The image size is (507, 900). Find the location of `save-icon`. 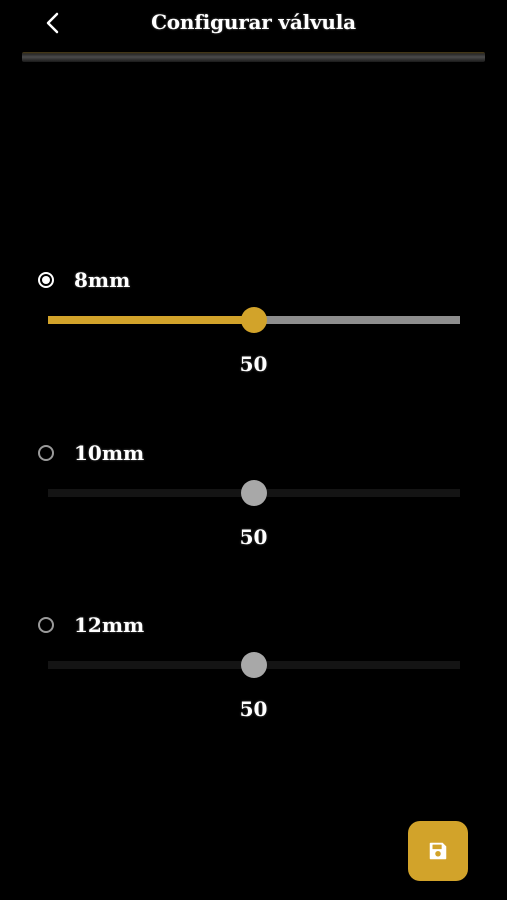

save-icon is located at coordinates (438, 851).